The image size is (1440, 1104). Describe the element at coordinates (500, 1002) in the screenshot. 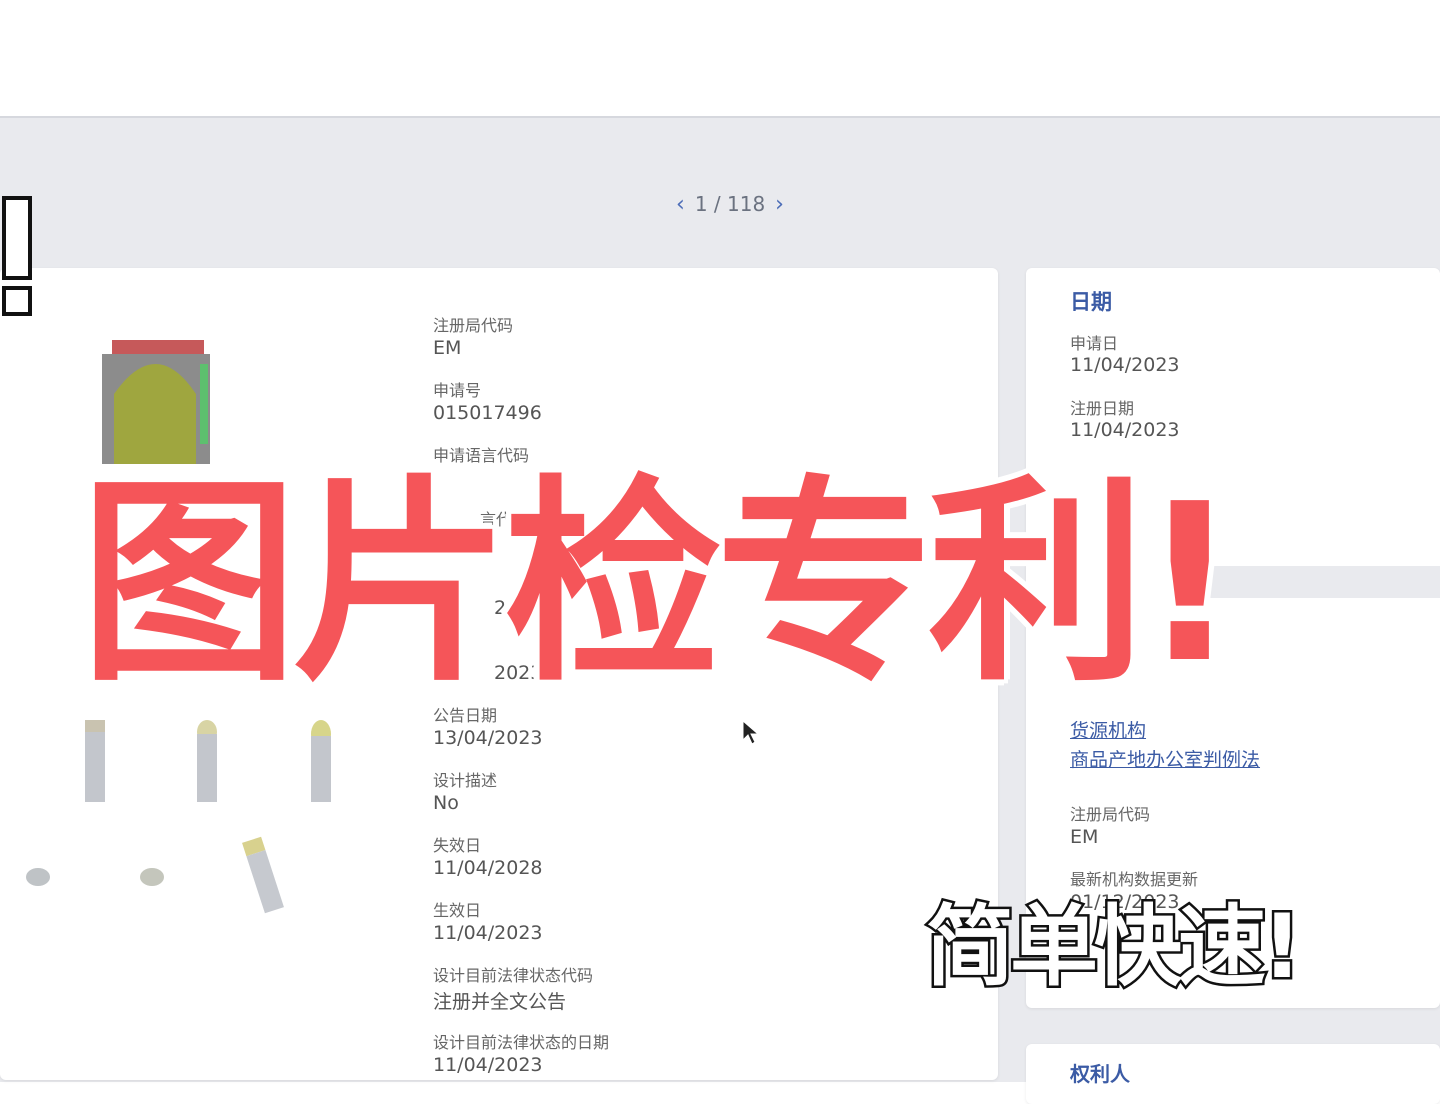

I see `field-value: 注册并全文公告` at that location.